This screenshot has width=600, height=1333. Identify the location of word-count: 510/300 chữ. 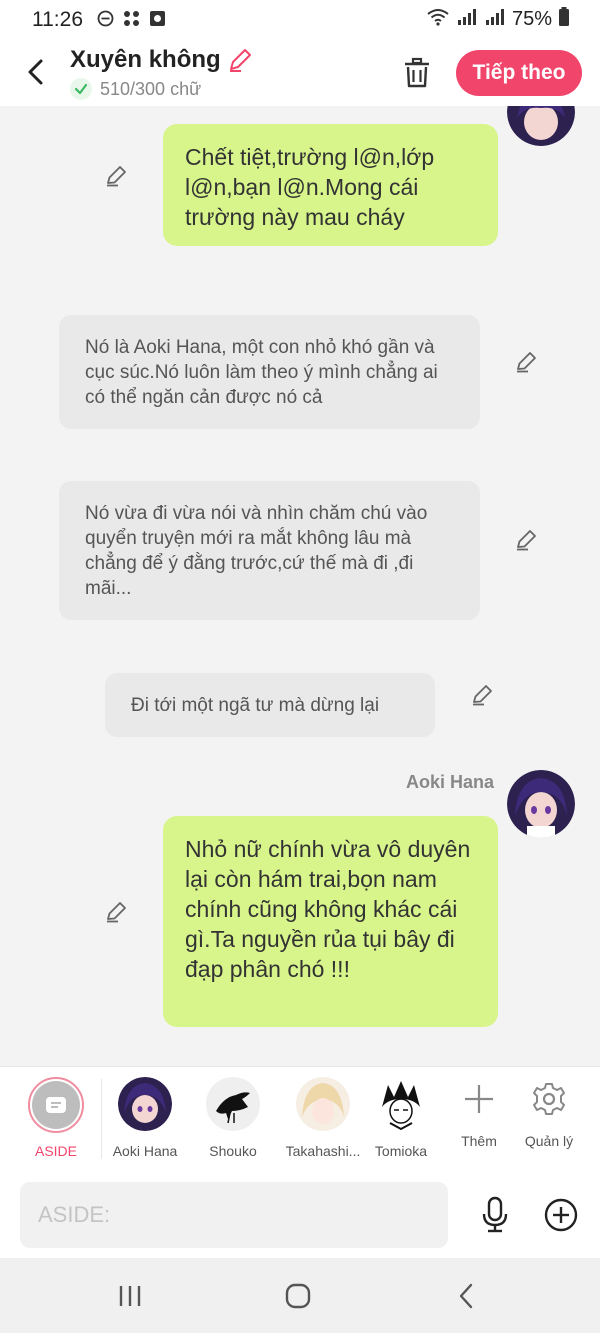
(151, 88).